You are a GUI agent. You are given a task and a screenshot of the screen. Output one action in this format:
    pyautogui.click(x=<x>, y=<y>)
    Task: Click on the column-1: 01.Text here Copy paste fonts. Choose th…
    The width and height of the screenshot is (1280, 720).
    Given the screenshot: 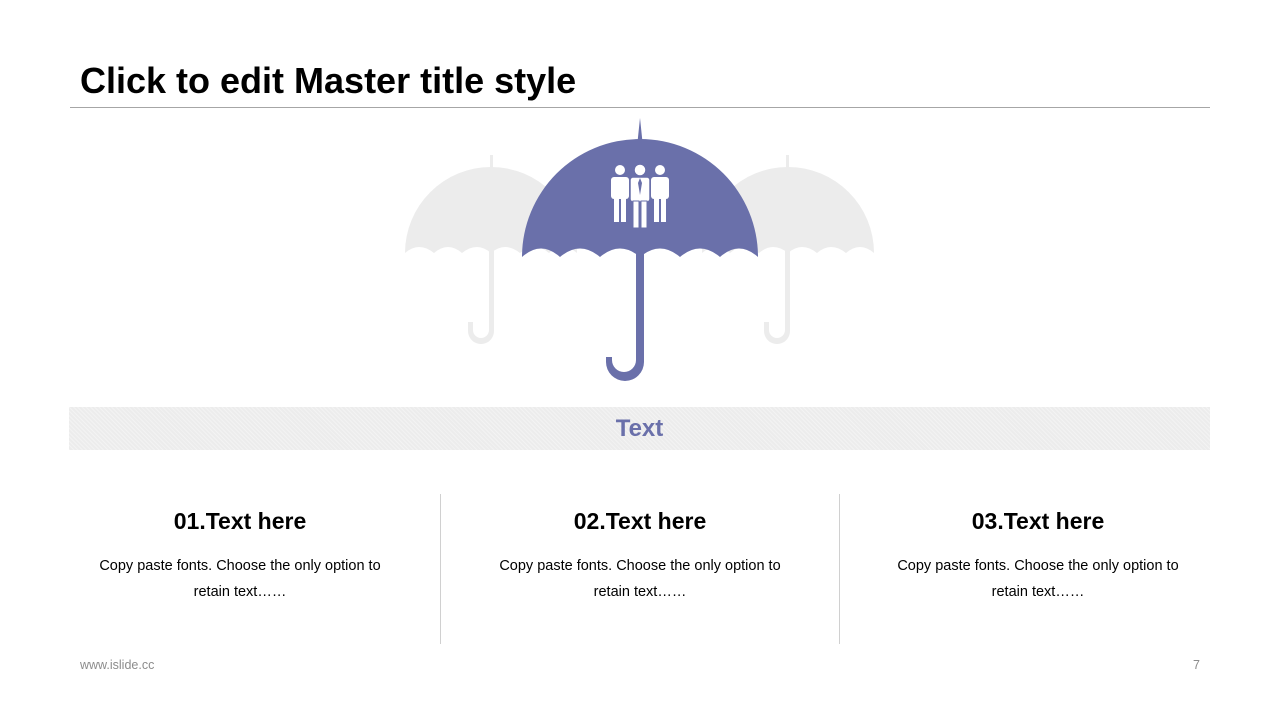 What is the action you would take?
    pyautogui.click(x=240, y=569)
    